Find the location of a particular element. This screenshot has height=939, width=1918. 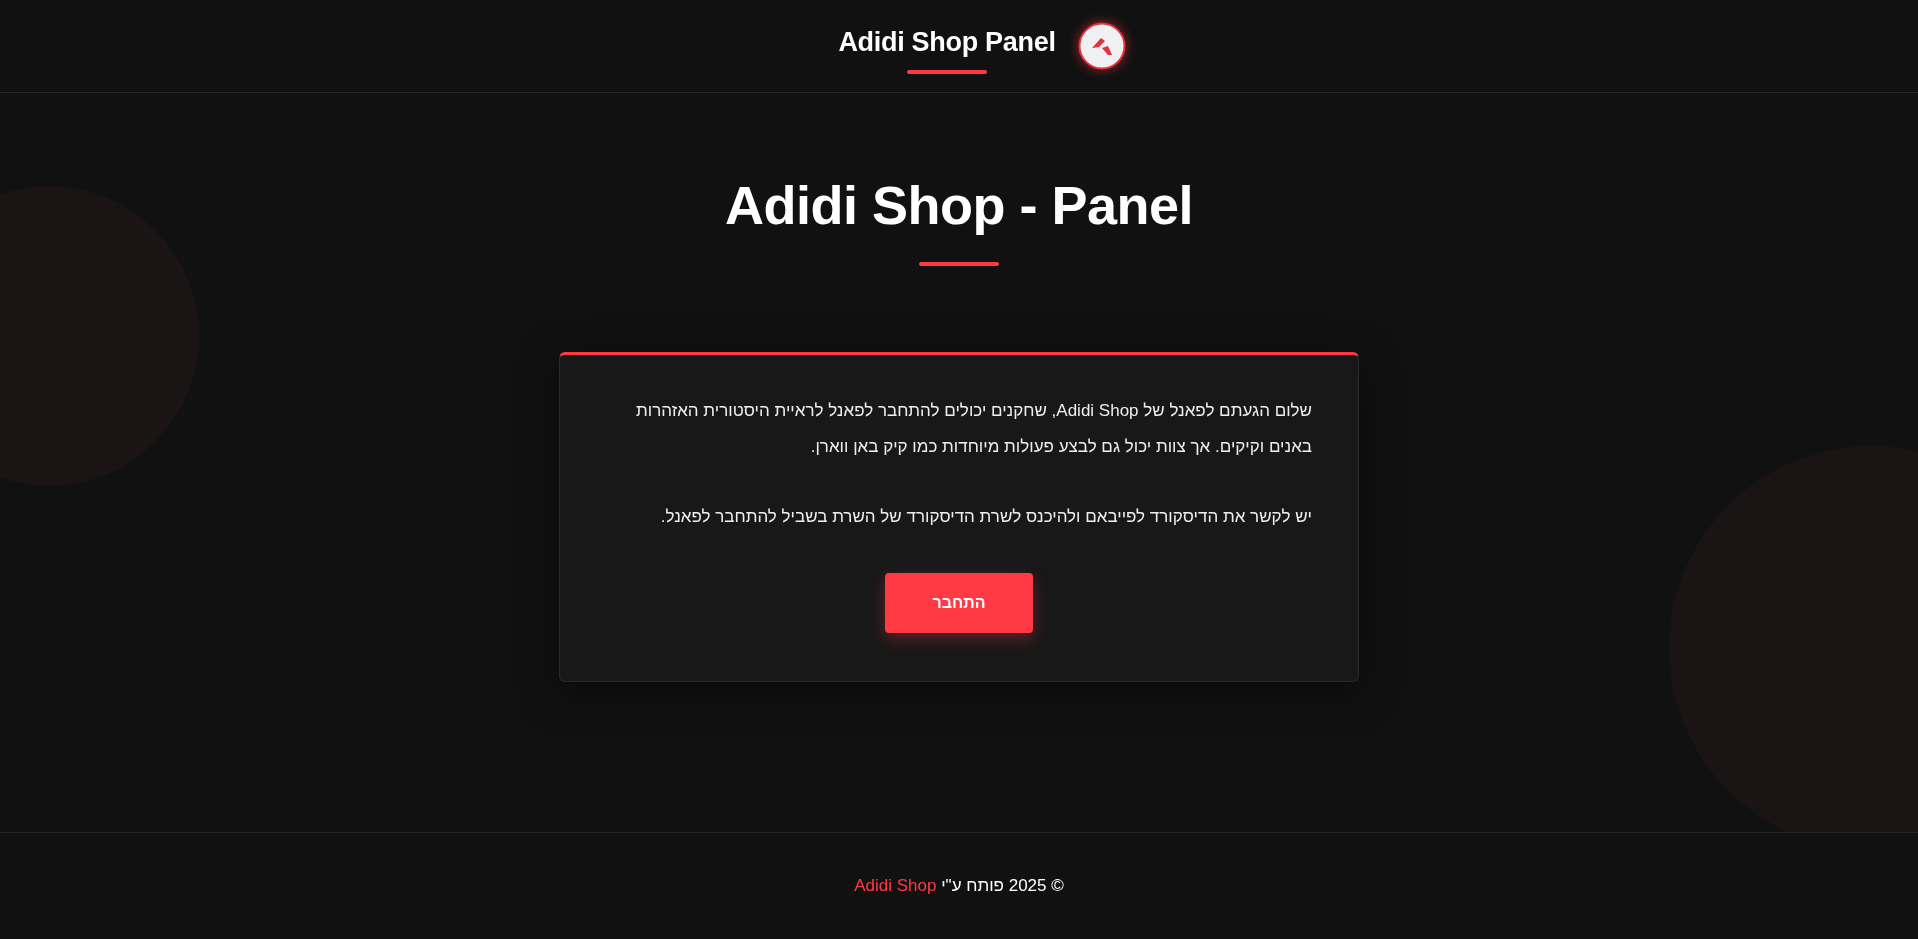

footer-link: Adidi Shop is located at coordinates (895, 885).